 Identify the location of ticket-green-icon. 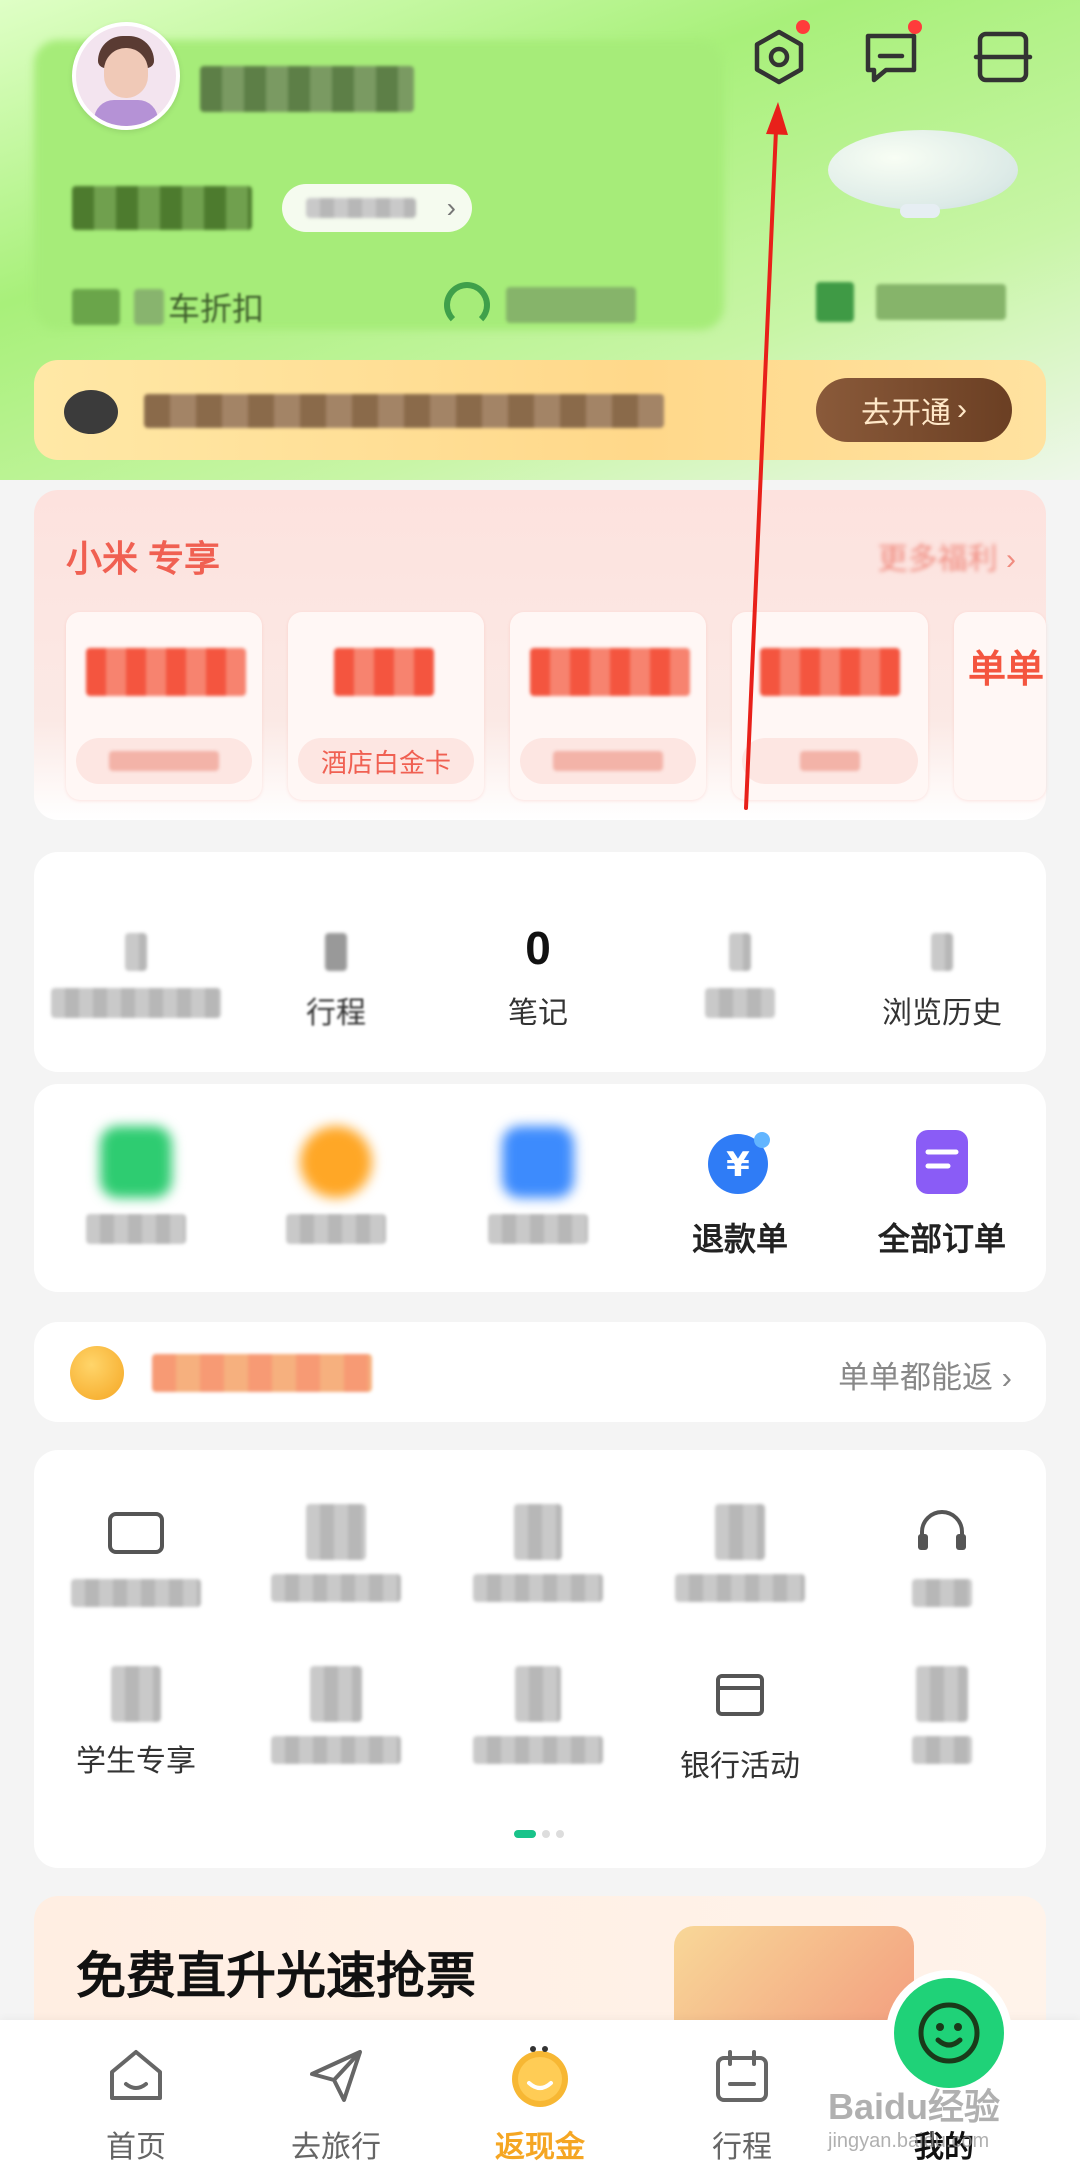
(136, 1162).